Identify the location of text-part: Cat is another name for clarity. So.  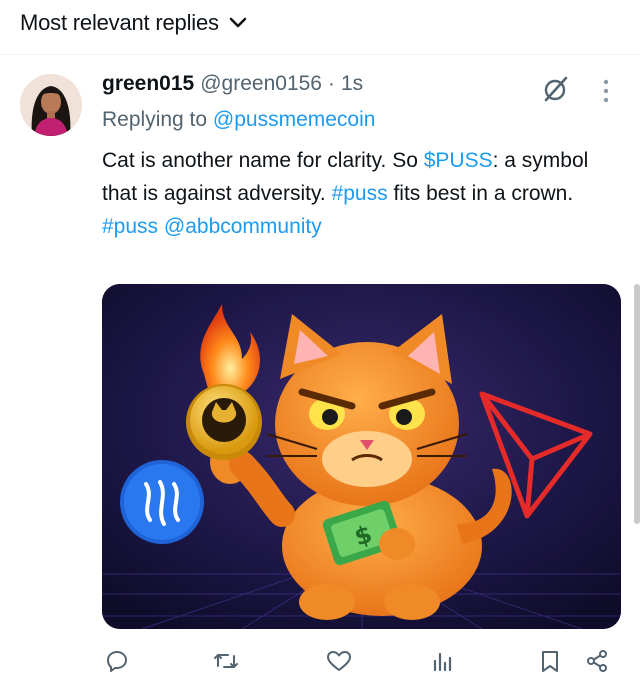
(263, 160).